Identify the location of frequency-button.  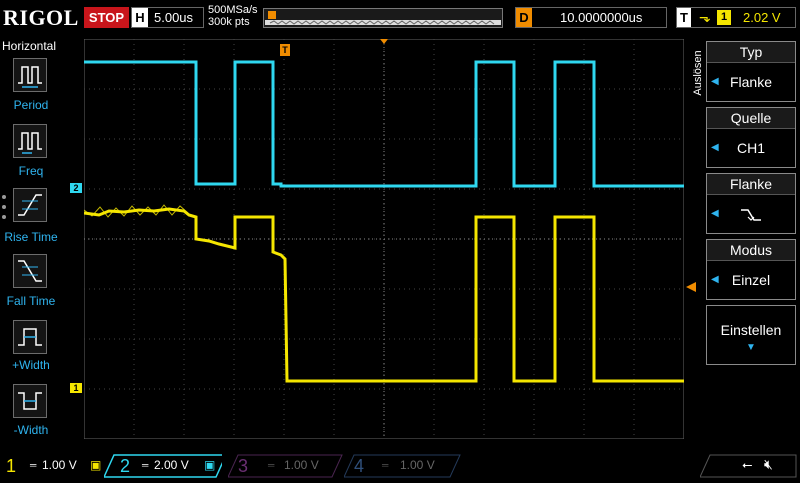
(30, 141).